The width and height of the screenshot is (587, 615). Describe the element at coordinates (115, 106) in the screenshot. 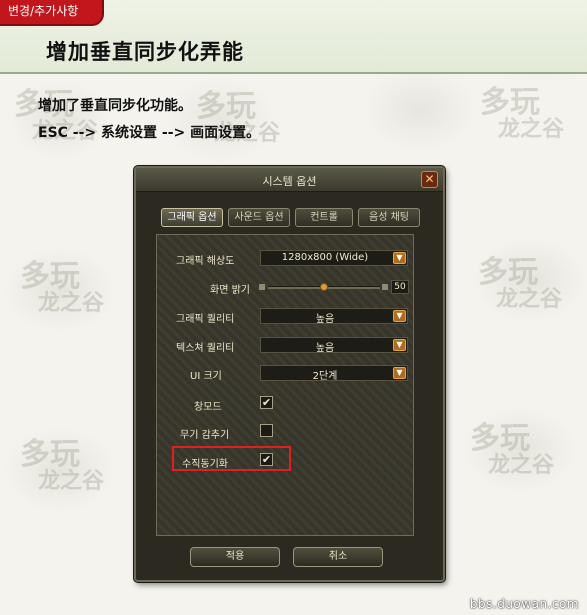

I see `description-line-1: 增加了垂直同步化功能。` at that location.